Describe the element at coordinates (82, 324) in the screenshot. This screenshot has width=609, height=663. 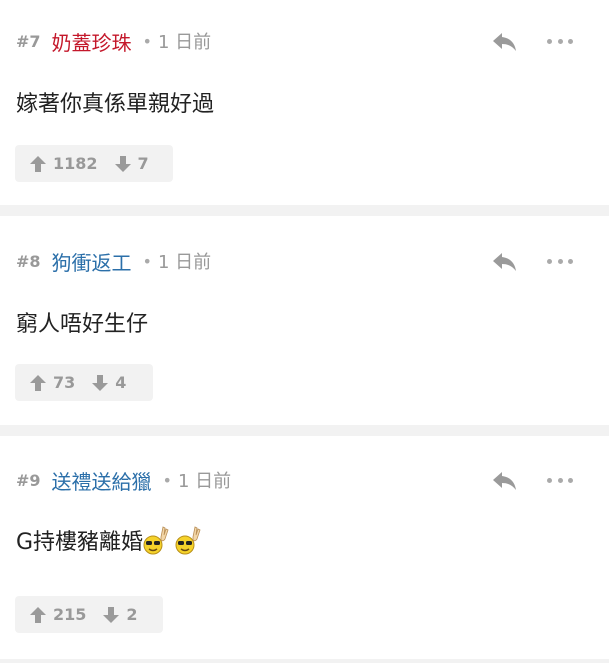
I see `post-content: 窮人唔好生仔` at that location.